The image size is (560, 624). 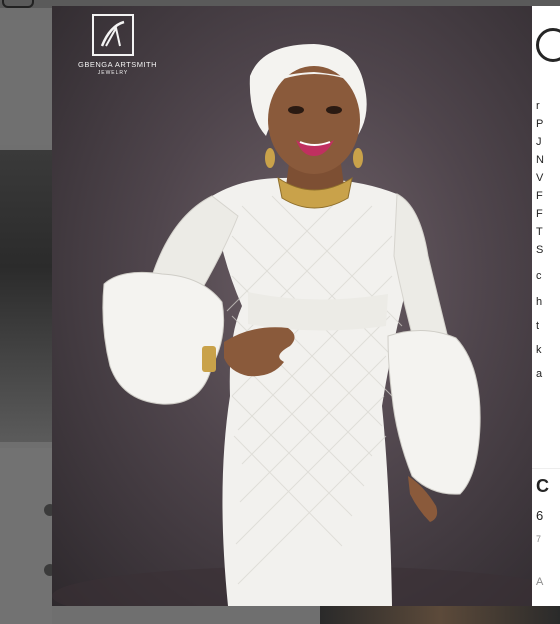 What do you see at coordinates (538, 106) in the screenshot?
I see `caption-line: r` at bounding box center [538, 106].